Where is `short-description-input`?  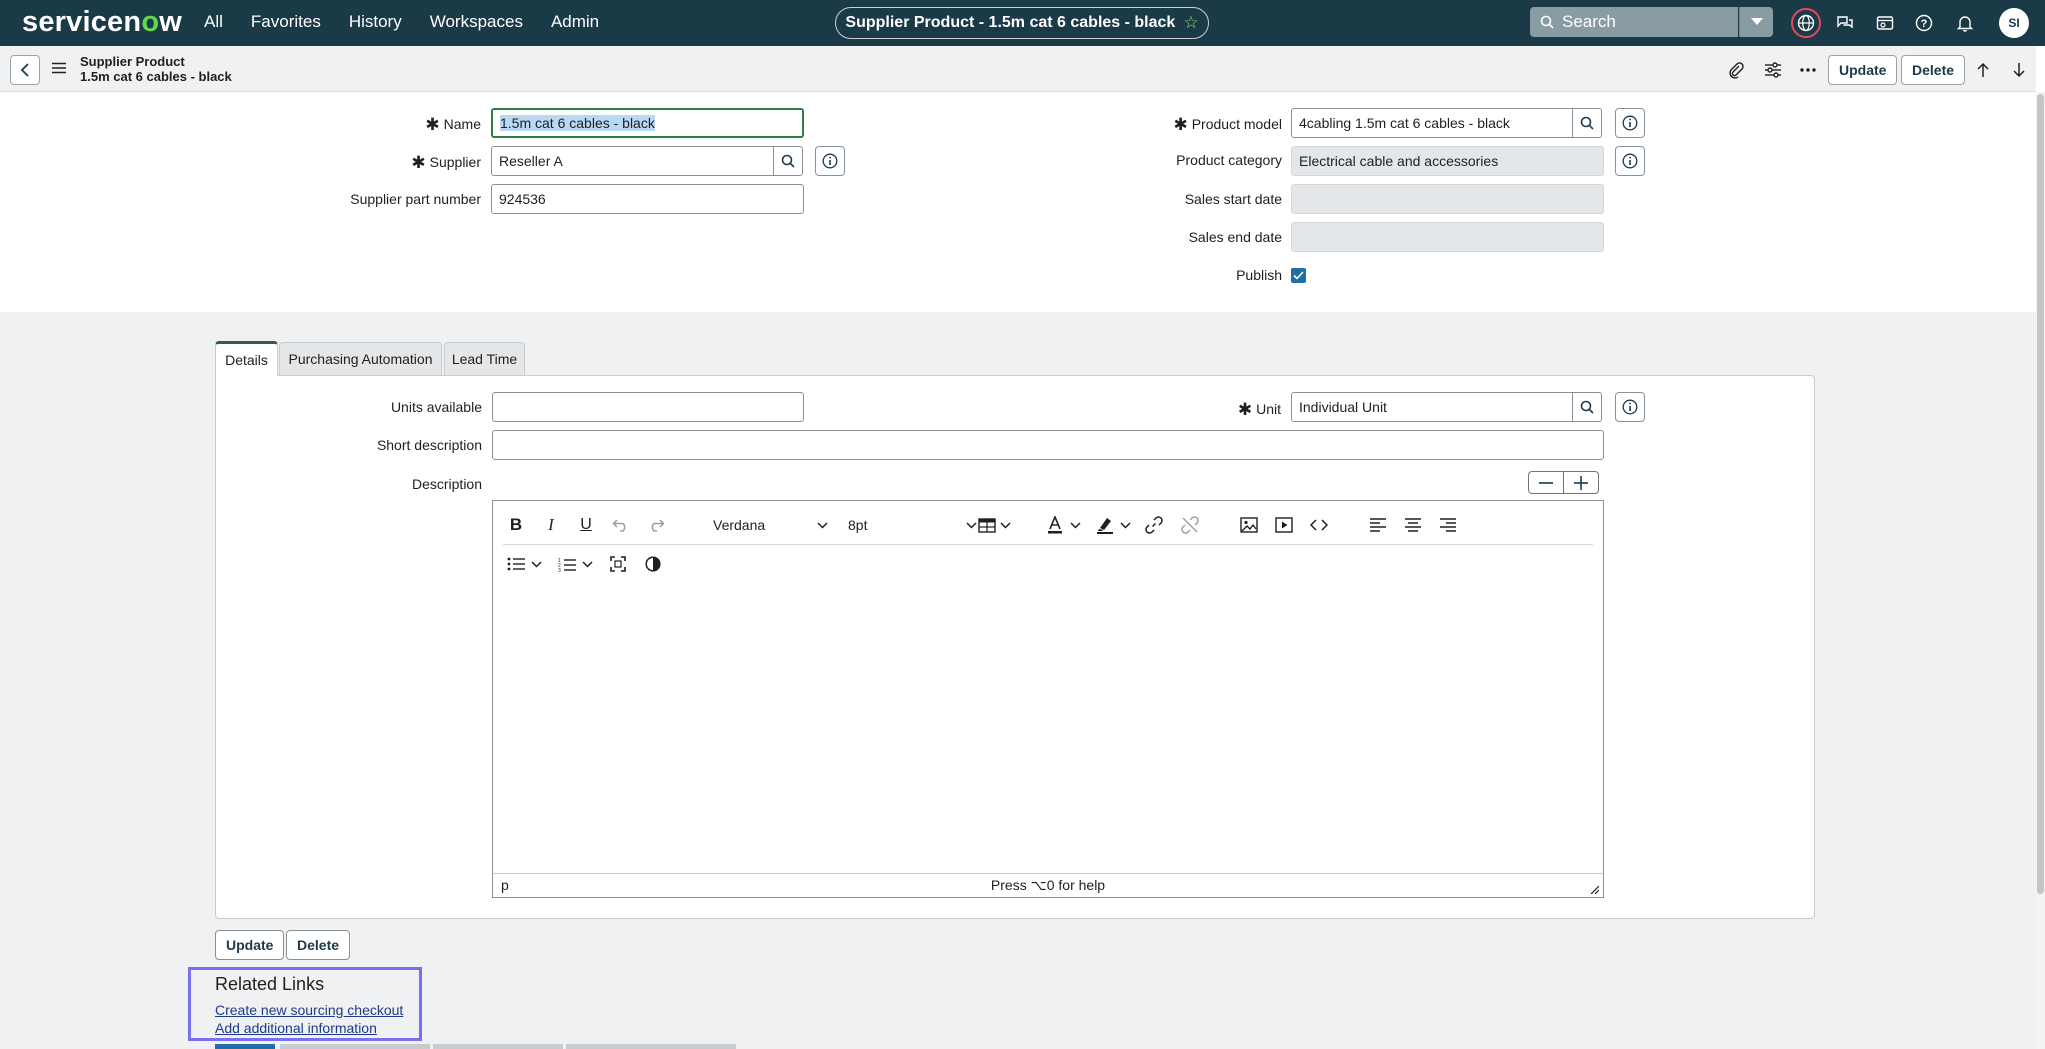 short-description-input is located at coordinates (1048, 445).